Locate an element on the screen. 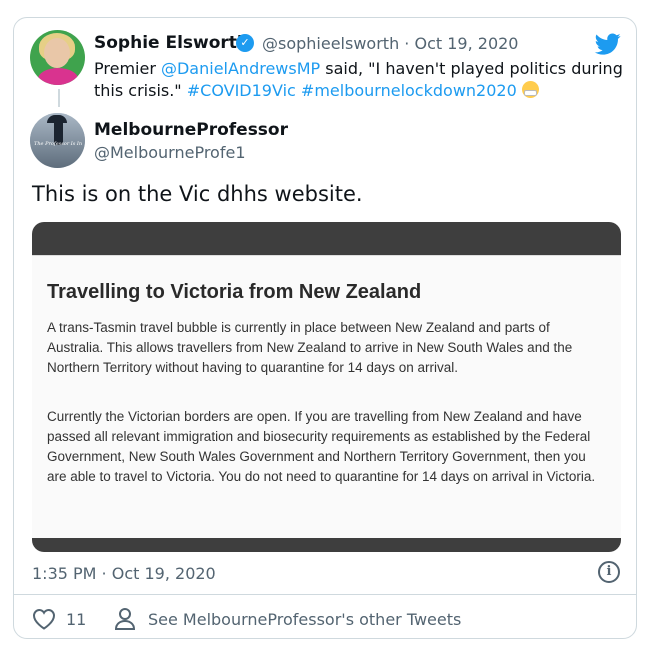 This screenshot has height=655, width=650. avatar-caption: The Professor Is In is located at coordinates (58, 144).